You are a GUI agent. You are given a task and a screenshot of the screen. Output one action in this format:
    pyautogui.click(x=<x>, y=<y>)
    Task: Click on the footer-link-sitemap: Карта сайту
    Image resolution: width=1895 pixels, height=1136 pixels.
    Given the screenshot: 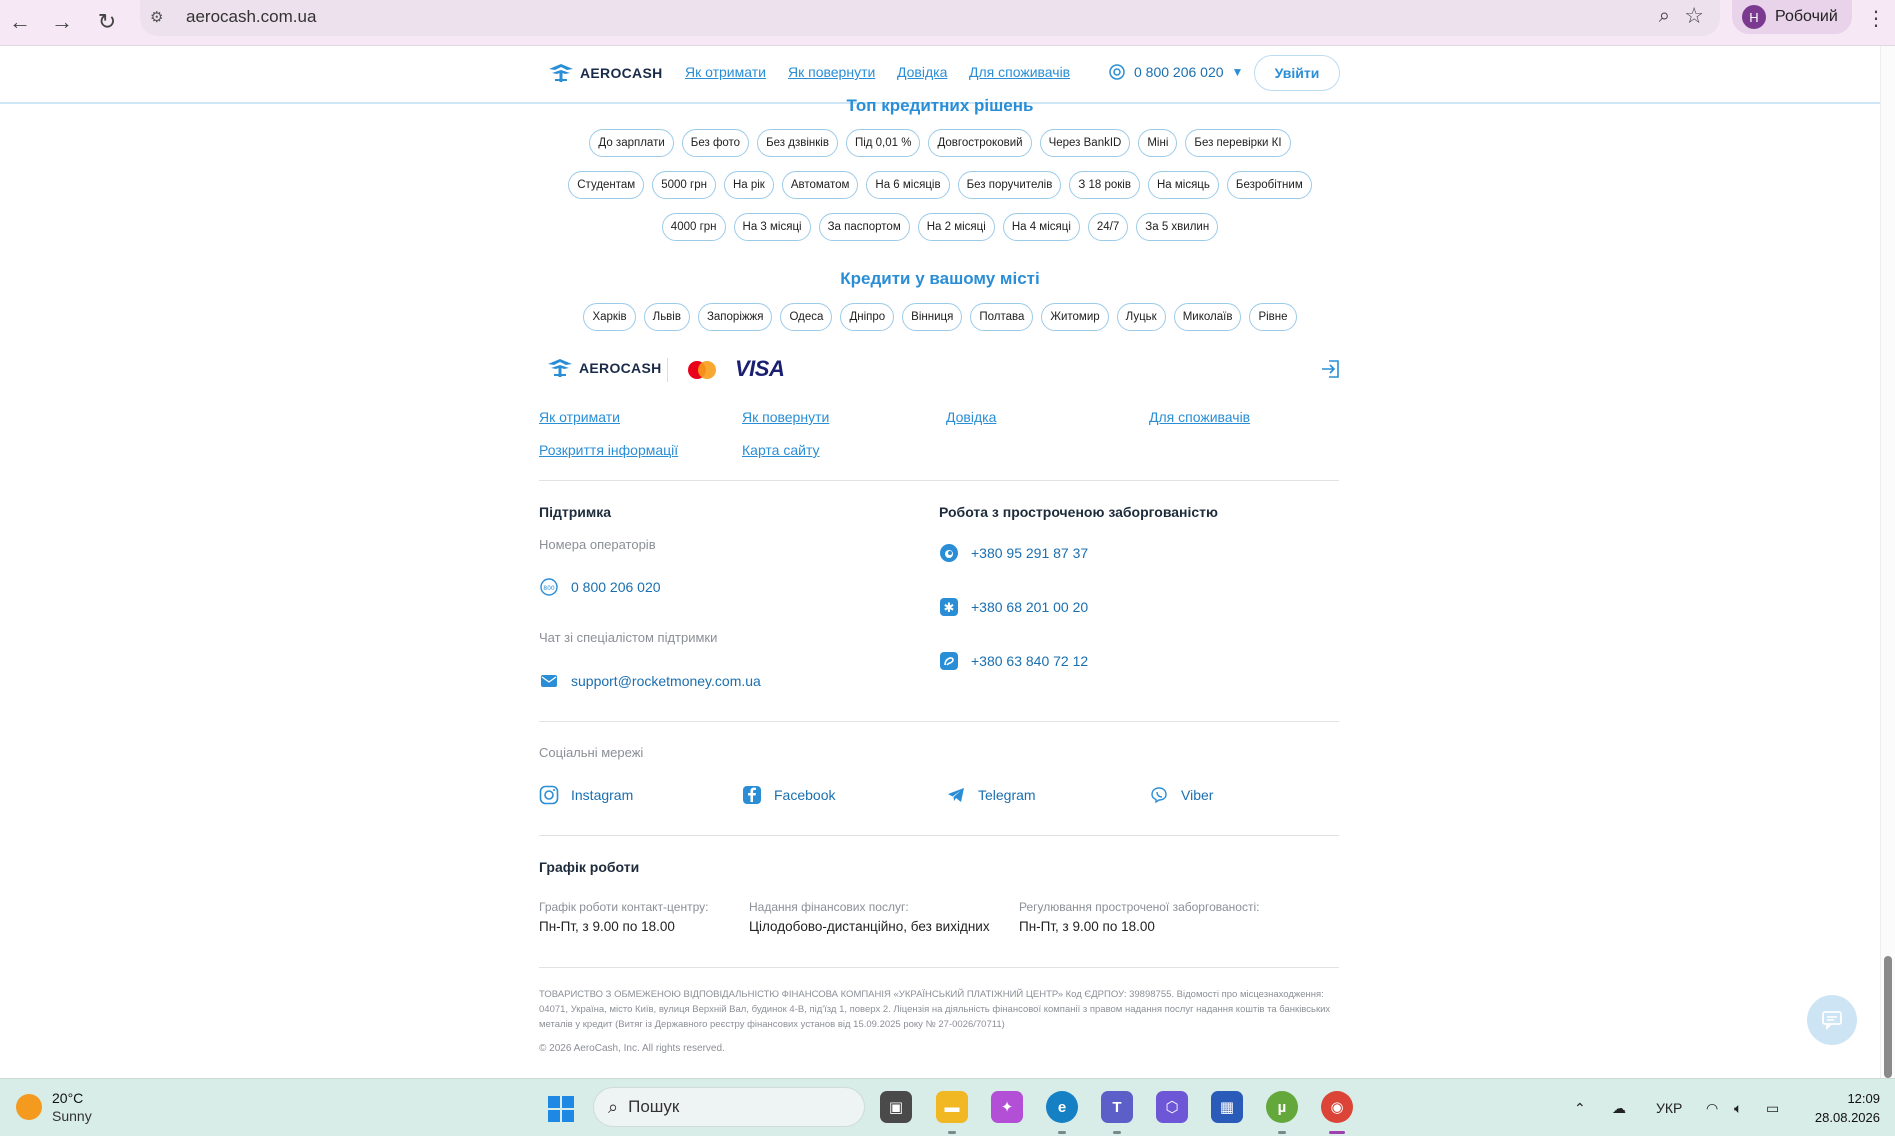 What is the action you would take?
    pyautogui.click(x=781, y=450)
    